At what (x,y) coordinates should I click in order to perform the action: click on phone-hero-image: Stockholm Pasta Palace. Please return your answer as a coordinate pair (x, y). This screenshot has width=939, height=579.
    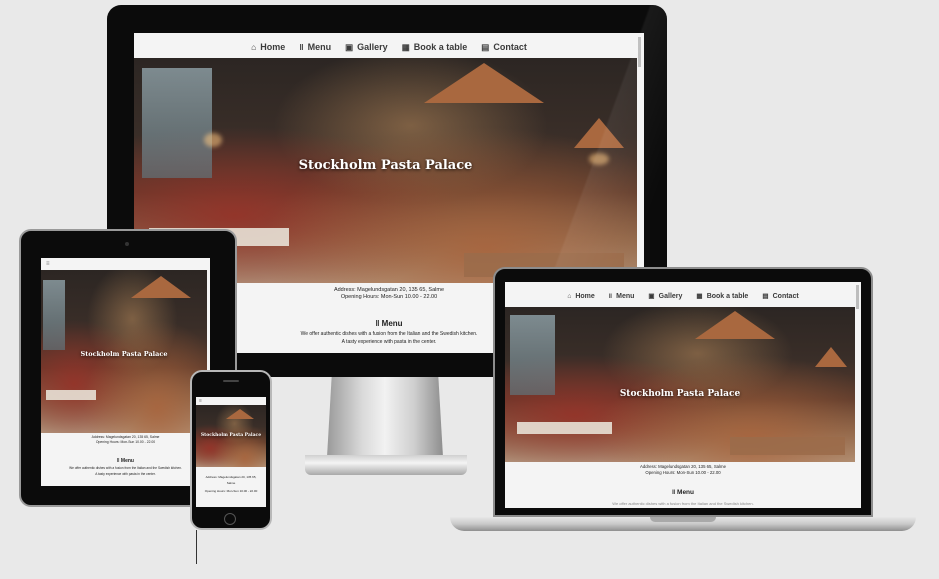
    Looking at the image, I should click on (231, 436).